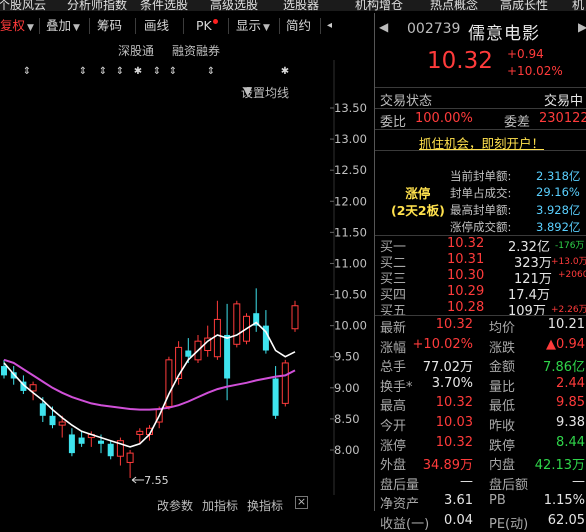 The width and height of the screenshot is (586, 532). I want to click on stat-value: 9.85, so click(570, 403).